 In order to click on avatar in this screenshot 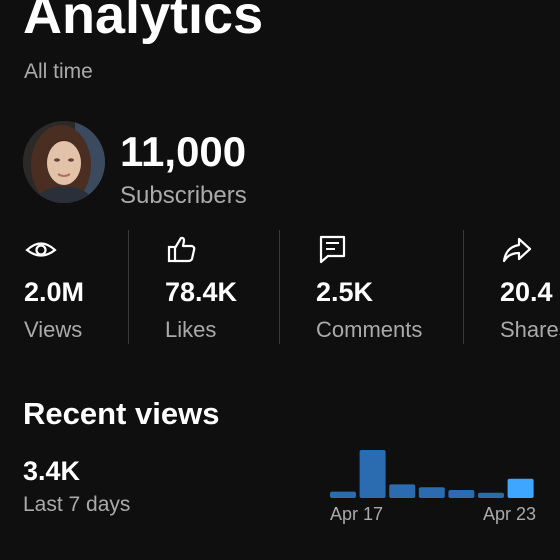, I will do `click(64, 162)`.